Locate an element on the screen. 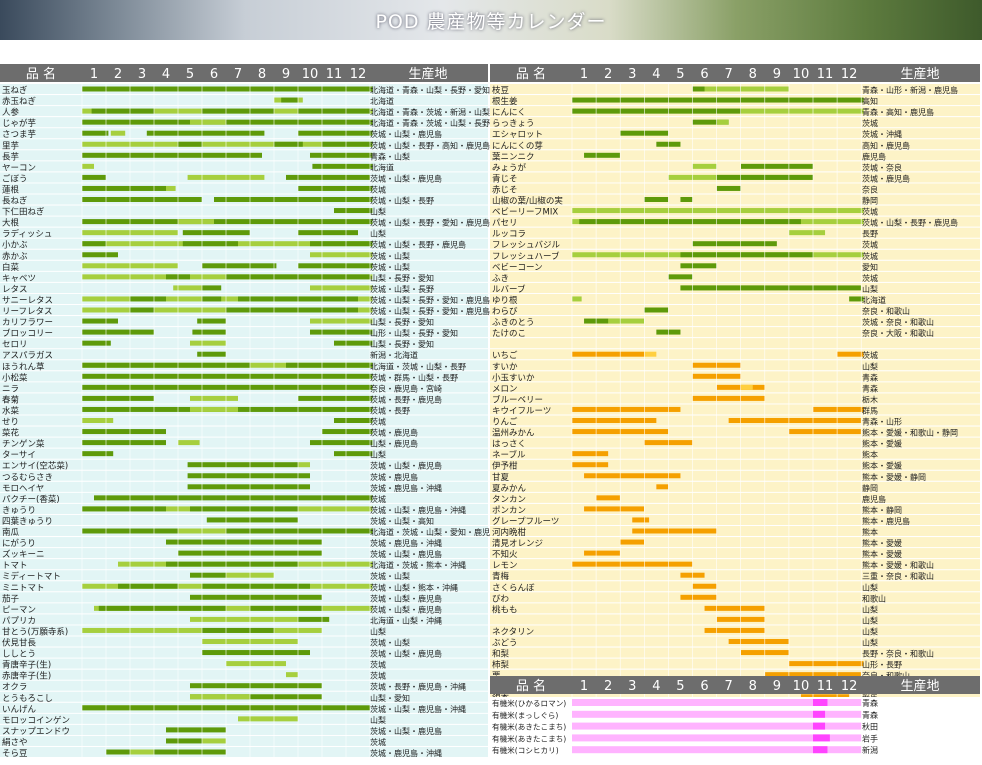 The width and height of the screenshot is (982, 765). right-row: ぶどう 山梨 is located at coordinates (735, 642).